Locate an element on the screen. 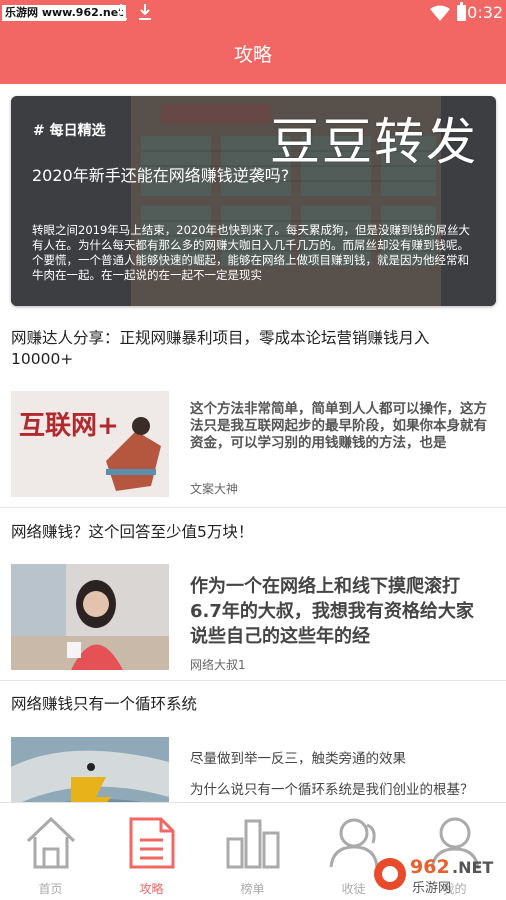 The height and width of the screenshot is (900, 506). tab-home: 首页 is located at coordinates (50, 851).